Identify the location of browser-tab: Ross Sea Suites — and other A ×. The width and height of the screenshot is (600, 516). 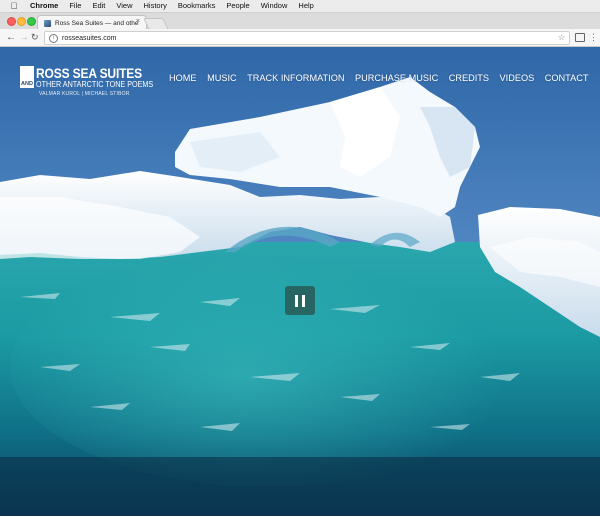
(92, 22).